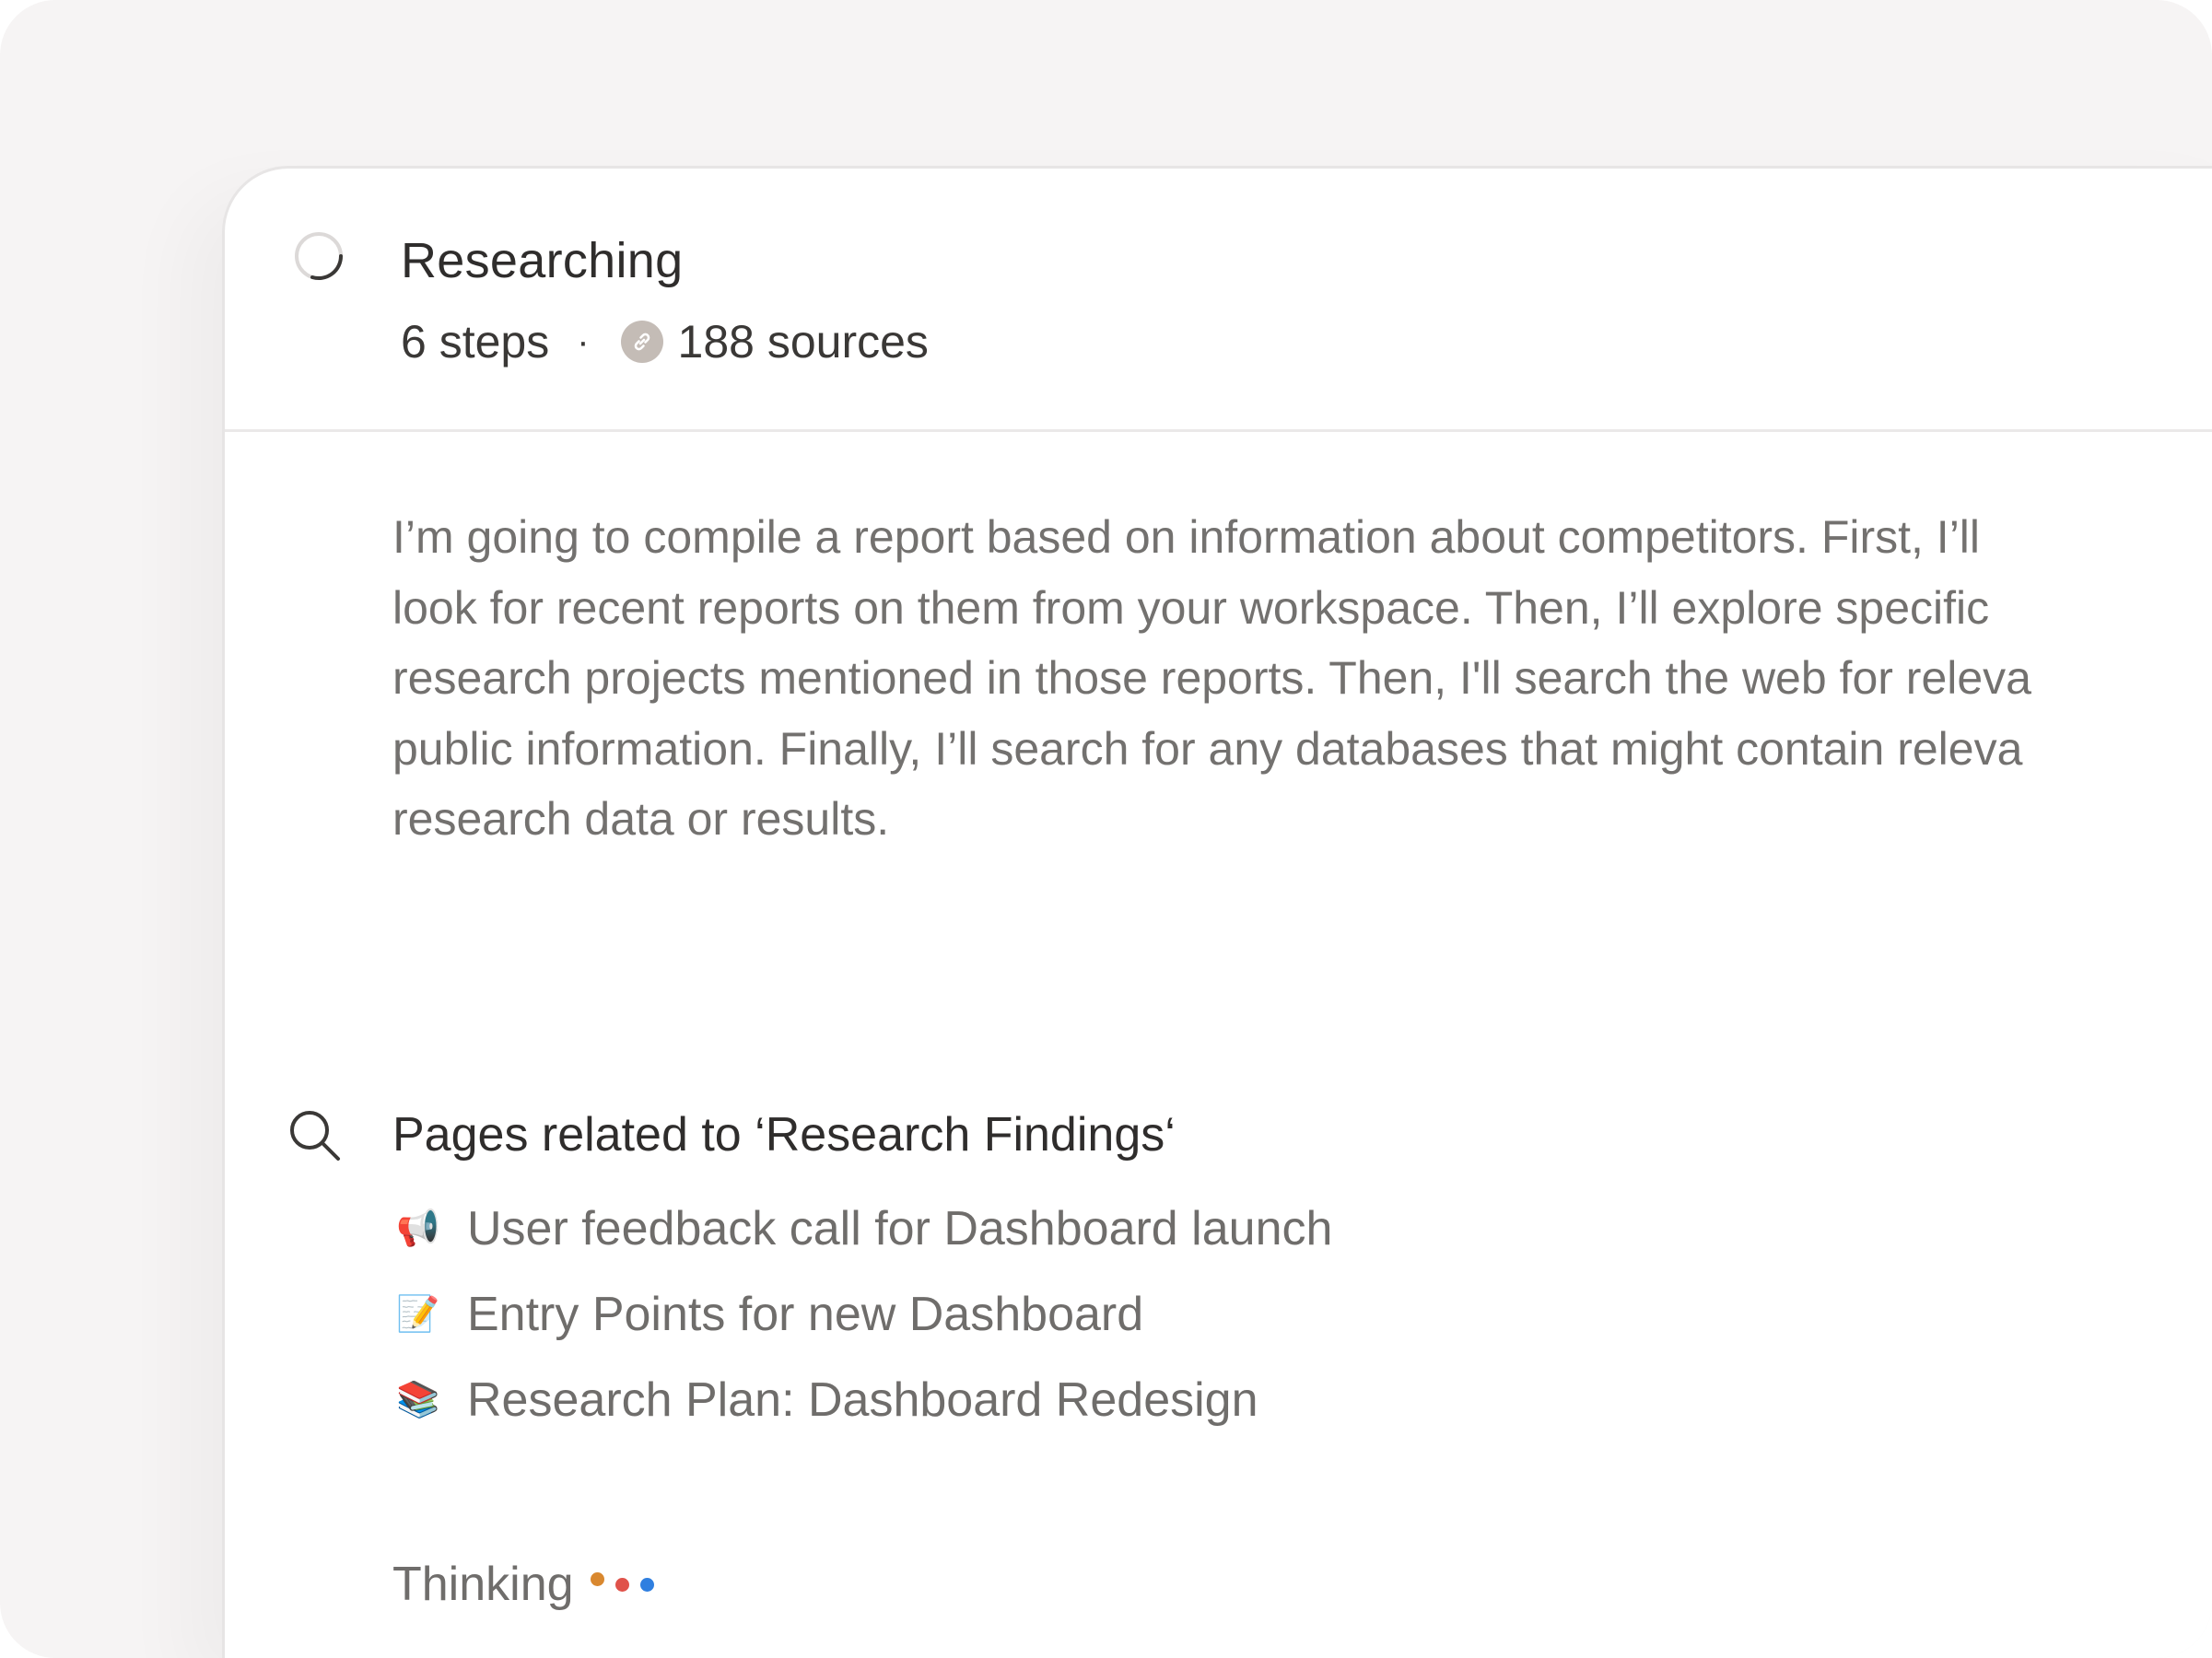 The image size is (2212, 1658). I want to click on page-item-label: Research Plan: Dashboard Redesign, so click(862, 1400).